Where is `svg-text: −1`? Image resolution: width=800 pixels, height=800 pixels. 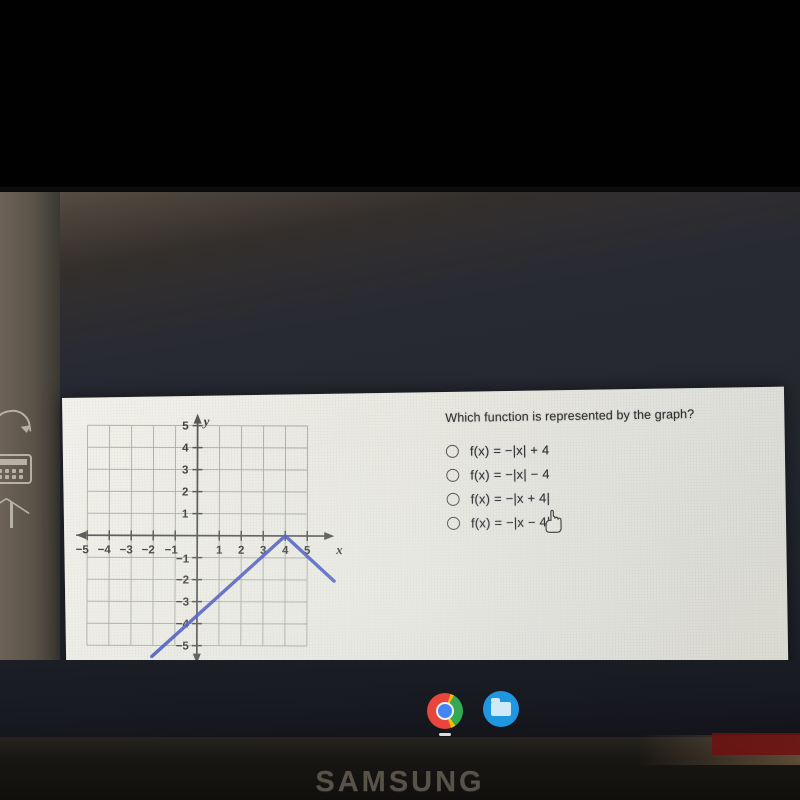 svg-text: −1 is located at coordinates (183, 560).